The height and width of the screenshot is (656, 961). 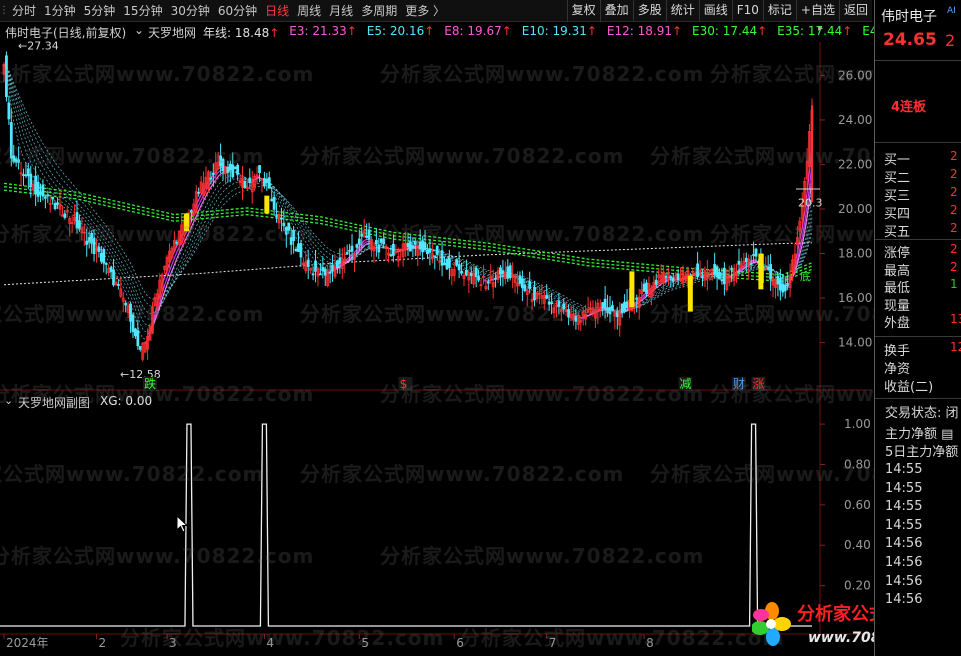 What do you see at coordinates (4, 11) in the screenshot?
I see `drag-grip-icon: ⋮` at bounding box center [4, 11].